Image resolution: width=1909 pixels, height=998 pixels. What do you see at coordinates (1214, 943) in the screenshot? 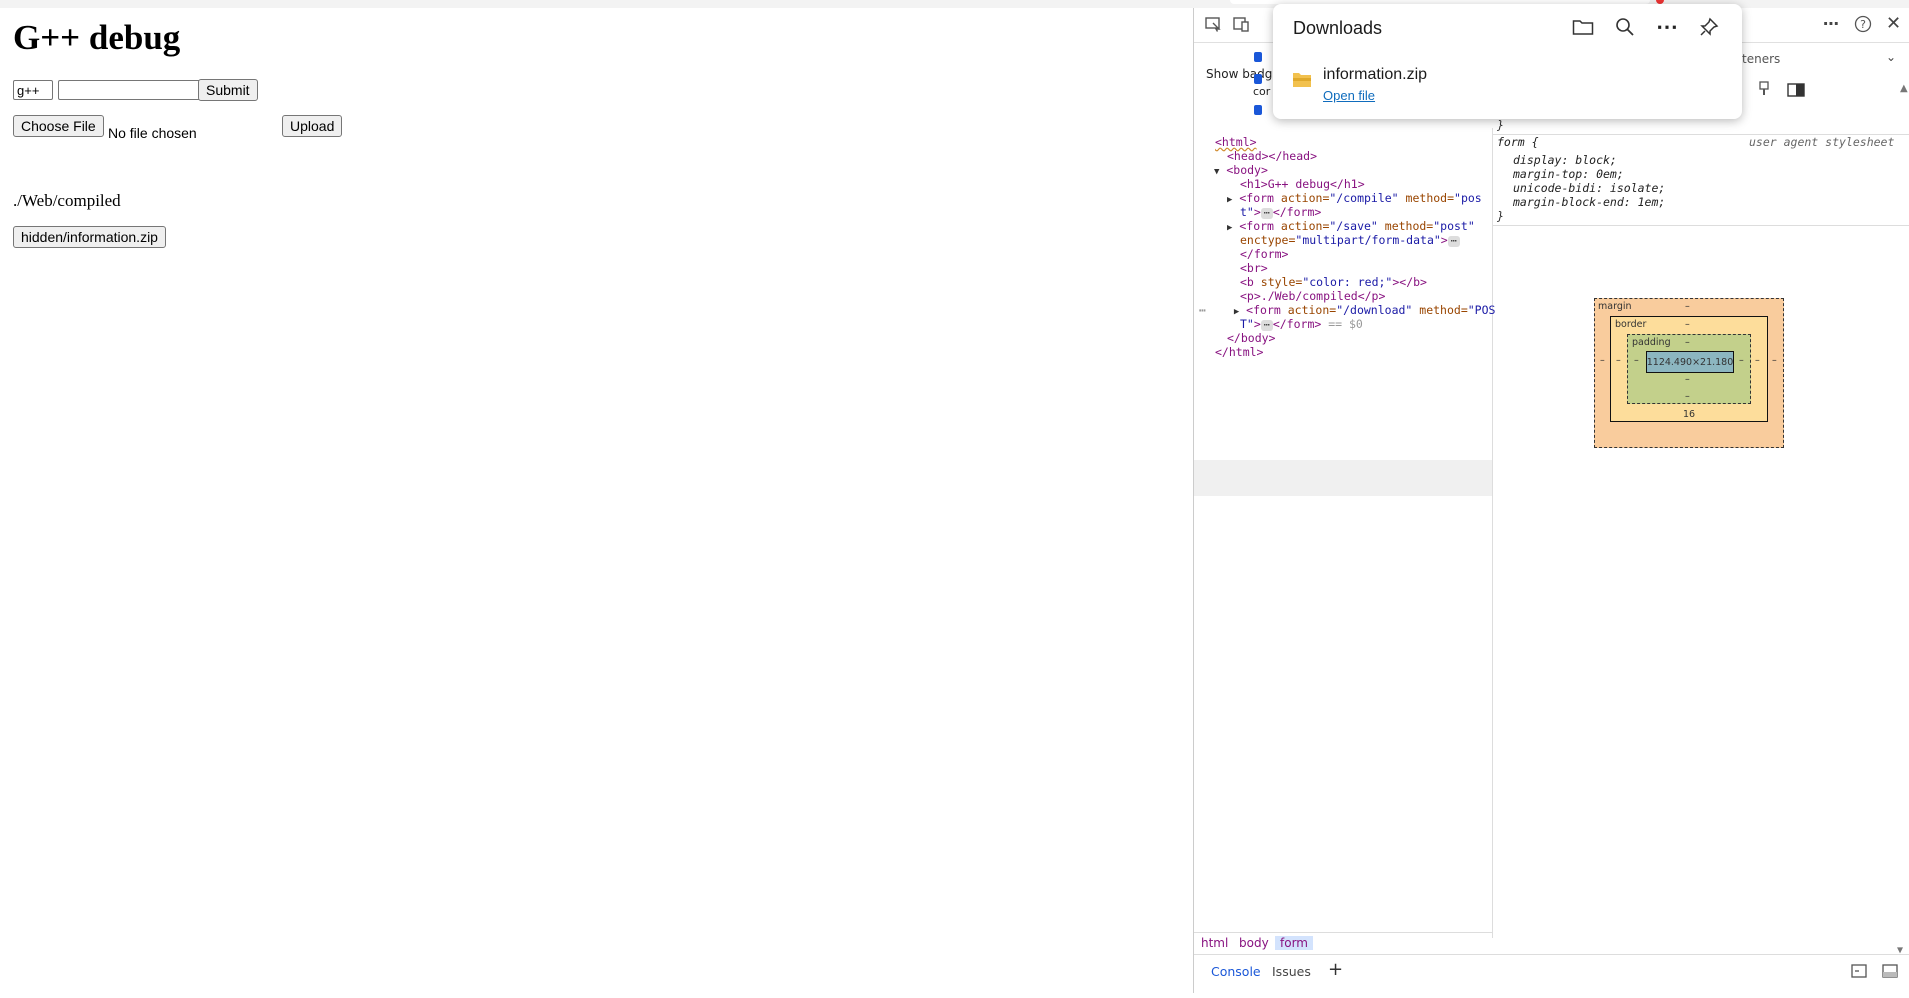
I see `breadcrumb-html: html` at bounding box center [1214, 943].